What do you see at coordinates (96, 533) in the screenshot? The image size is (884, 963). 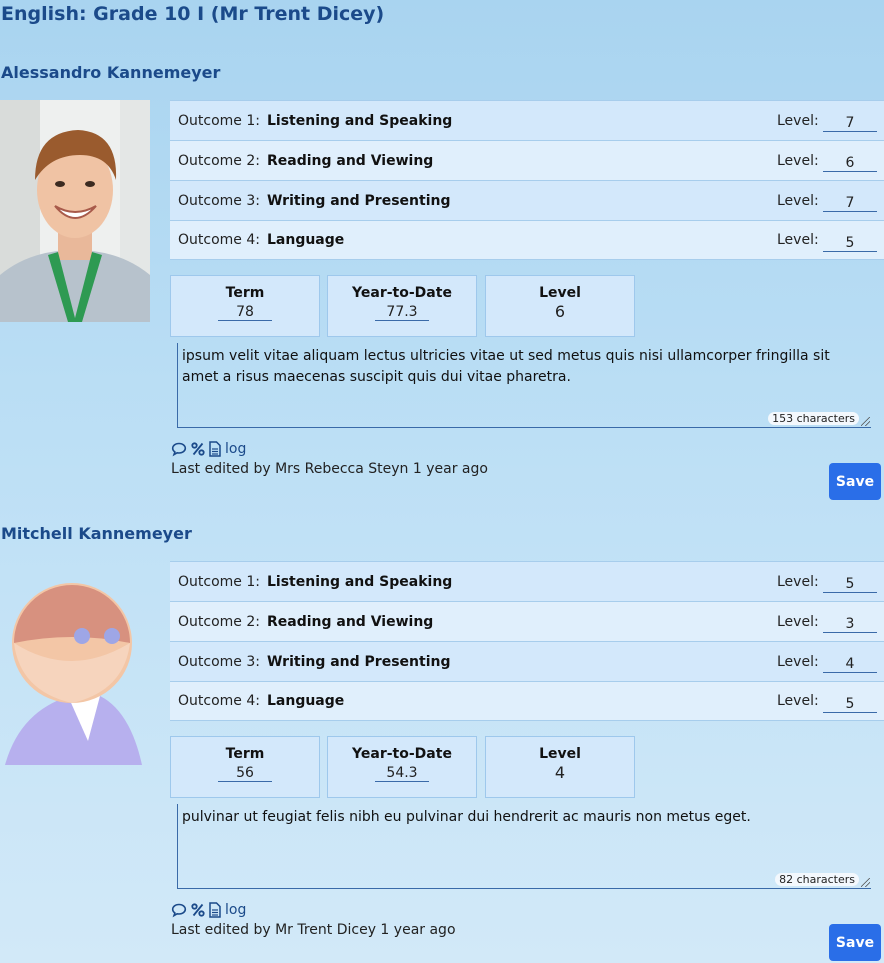 I see `student-name: Mitchell Kannemeyer` at bounding box center [96, 533].